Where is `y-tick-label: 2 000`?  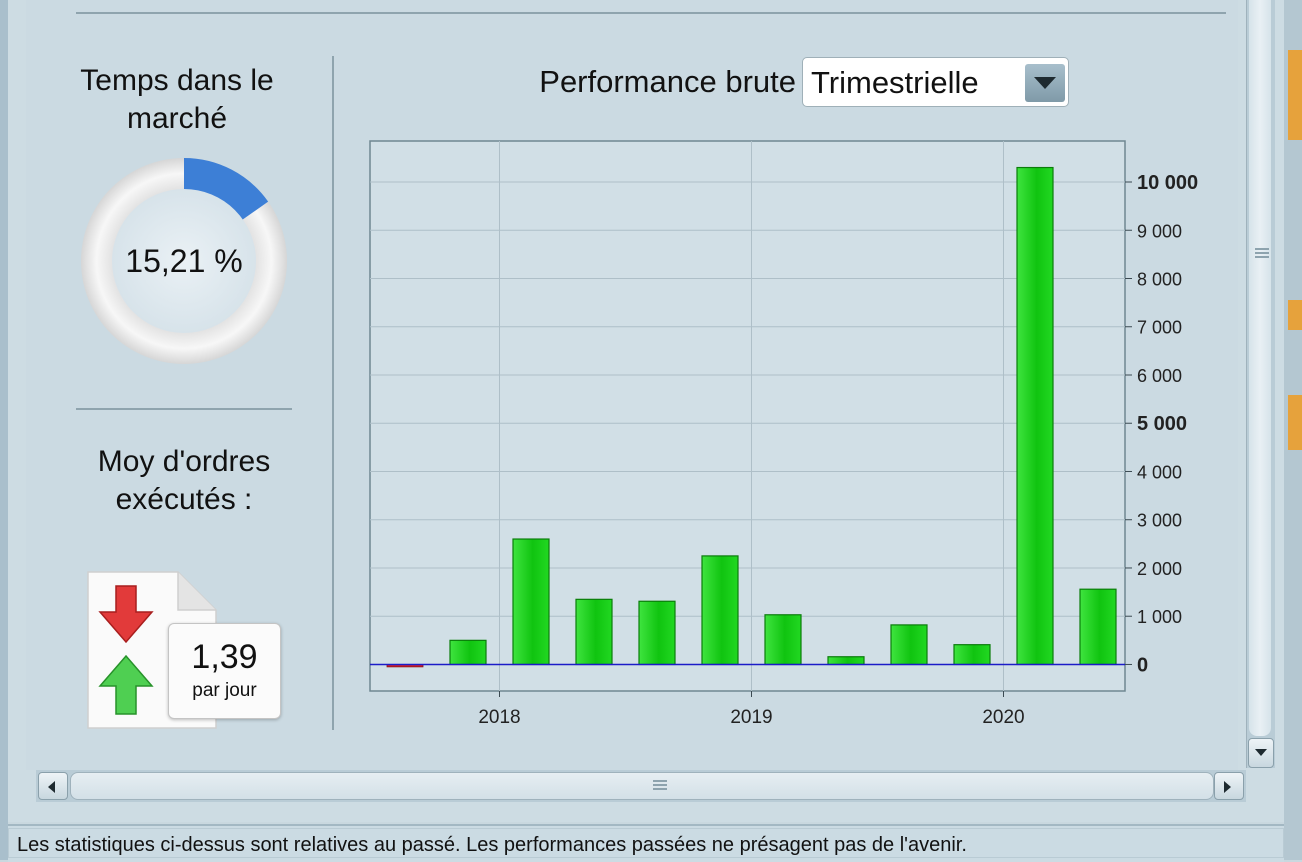 y-tick-label: 2 000 is located at coordinates (1159, 569).